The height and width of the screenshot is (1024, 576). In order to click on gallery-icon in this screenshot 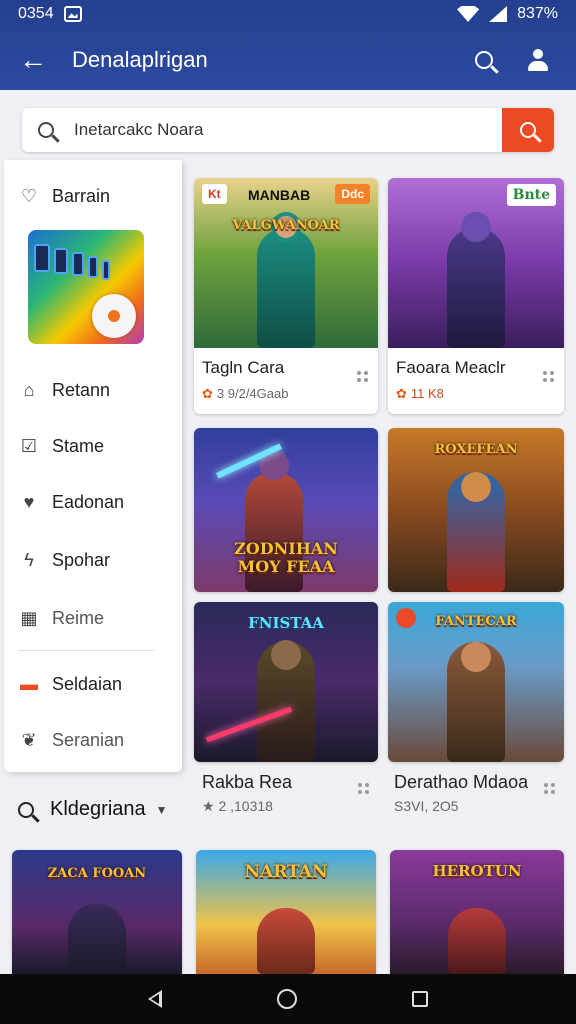, I will do `click(72, 14)`.